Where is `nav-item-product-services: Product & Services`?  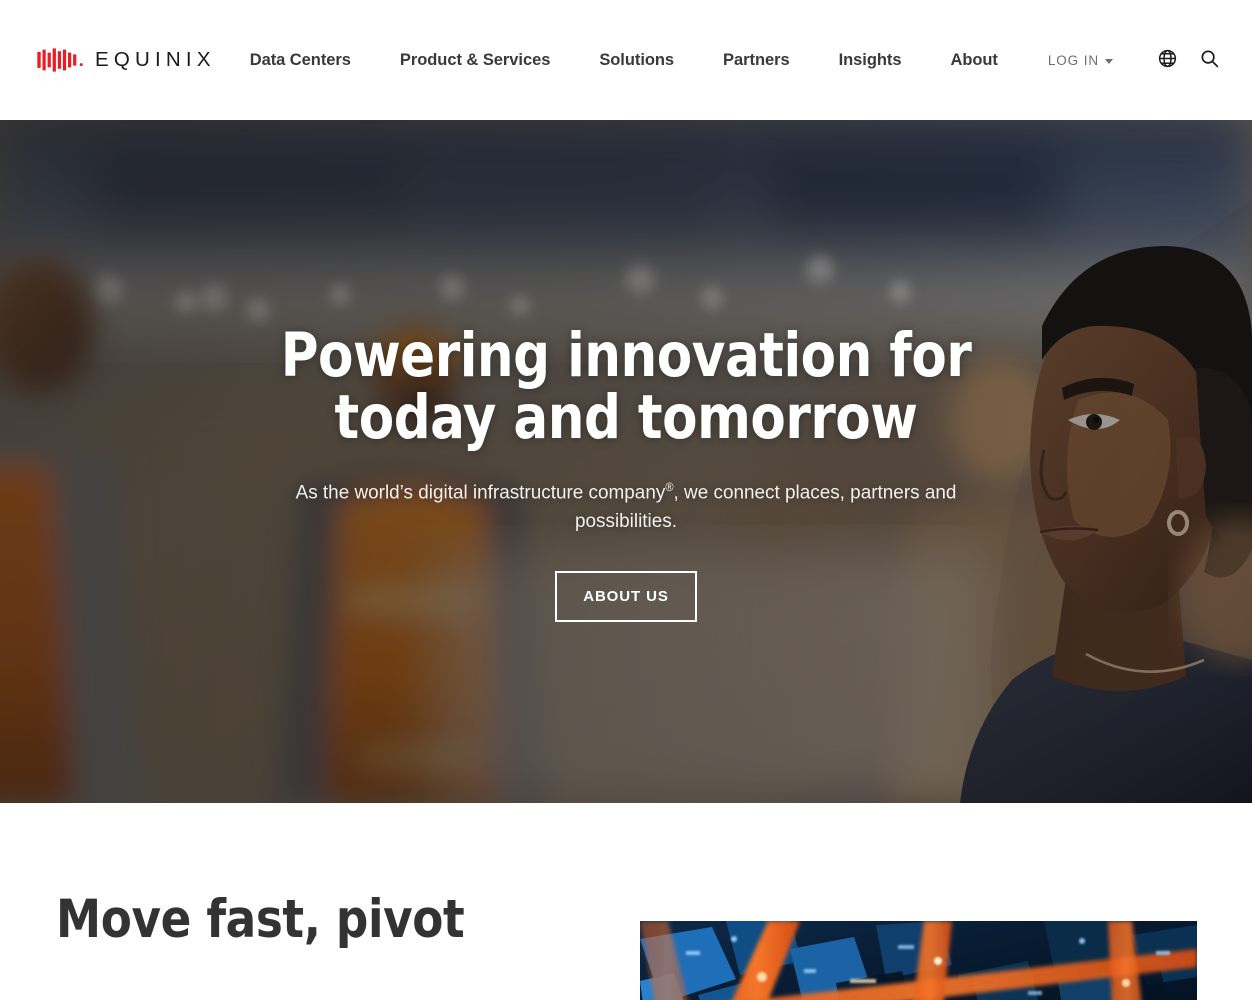 nav-item-product-services: Product & Services is located at coordinates (475, 60).